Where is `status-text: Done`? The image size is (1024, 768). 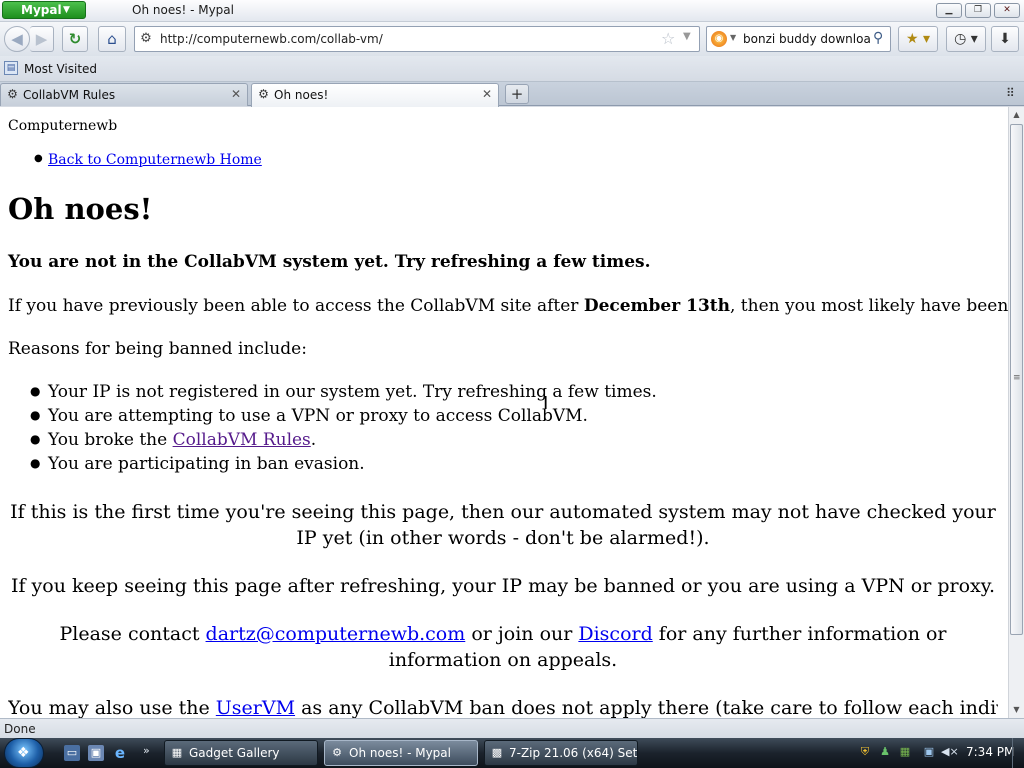 status-text: Done is located at coordinates (20, 729).